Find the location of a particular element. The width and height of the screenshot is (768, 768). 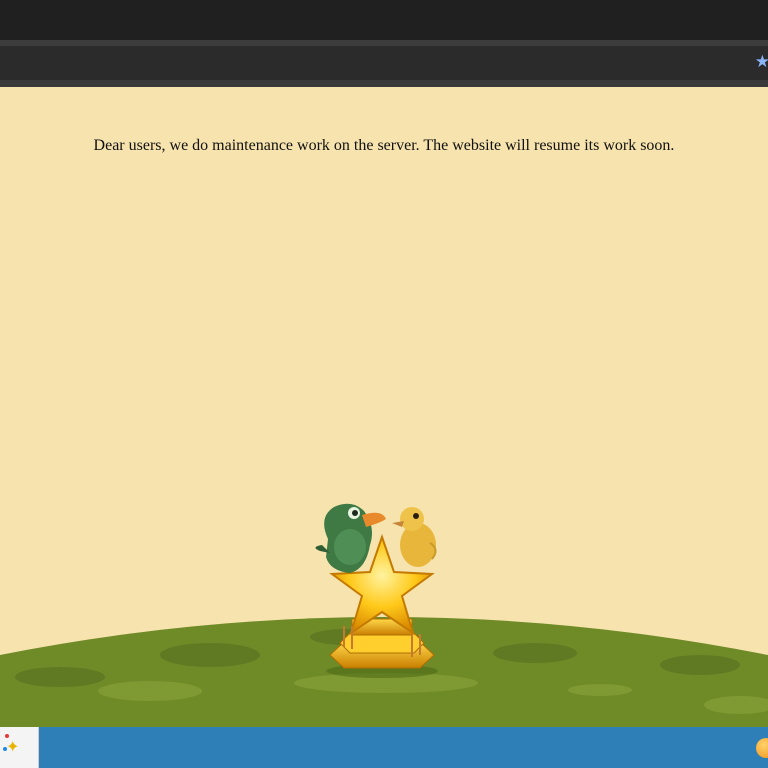

sparkle-icon: ✦ is located at coordinates (13, 746).